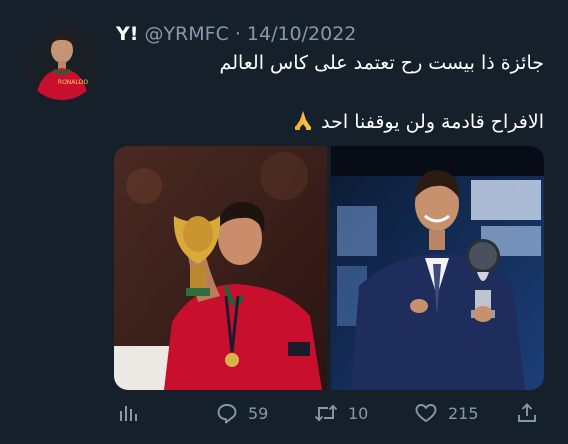 This screenshot has height=444, width=568. I want to click on heart-icon, so click(426, 413).